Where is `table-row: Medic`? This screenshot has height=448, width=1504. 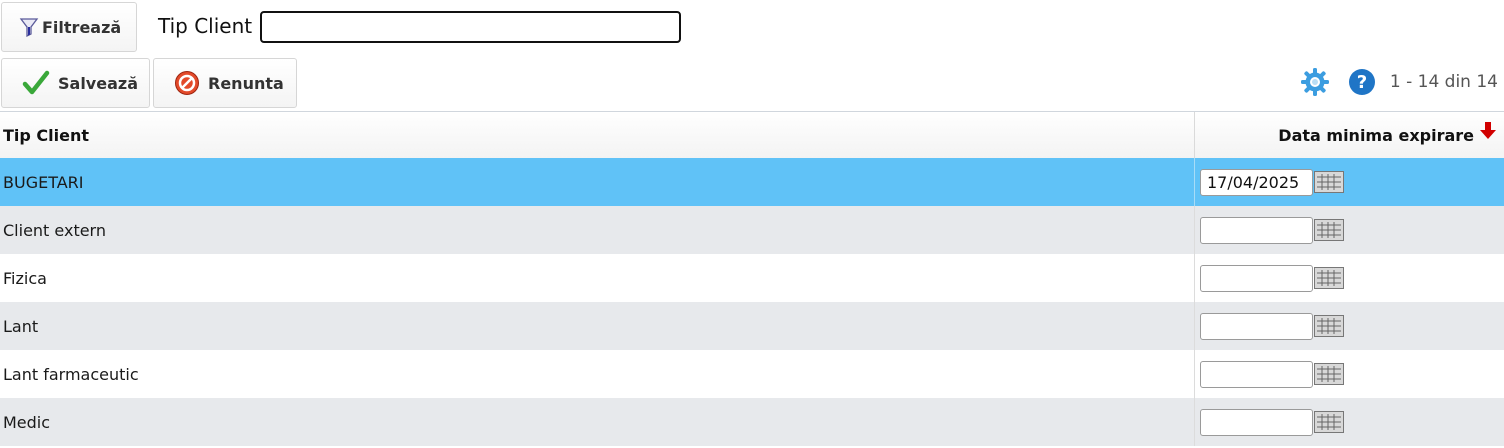 table-row: Medic is located at coordinates (752, 422).